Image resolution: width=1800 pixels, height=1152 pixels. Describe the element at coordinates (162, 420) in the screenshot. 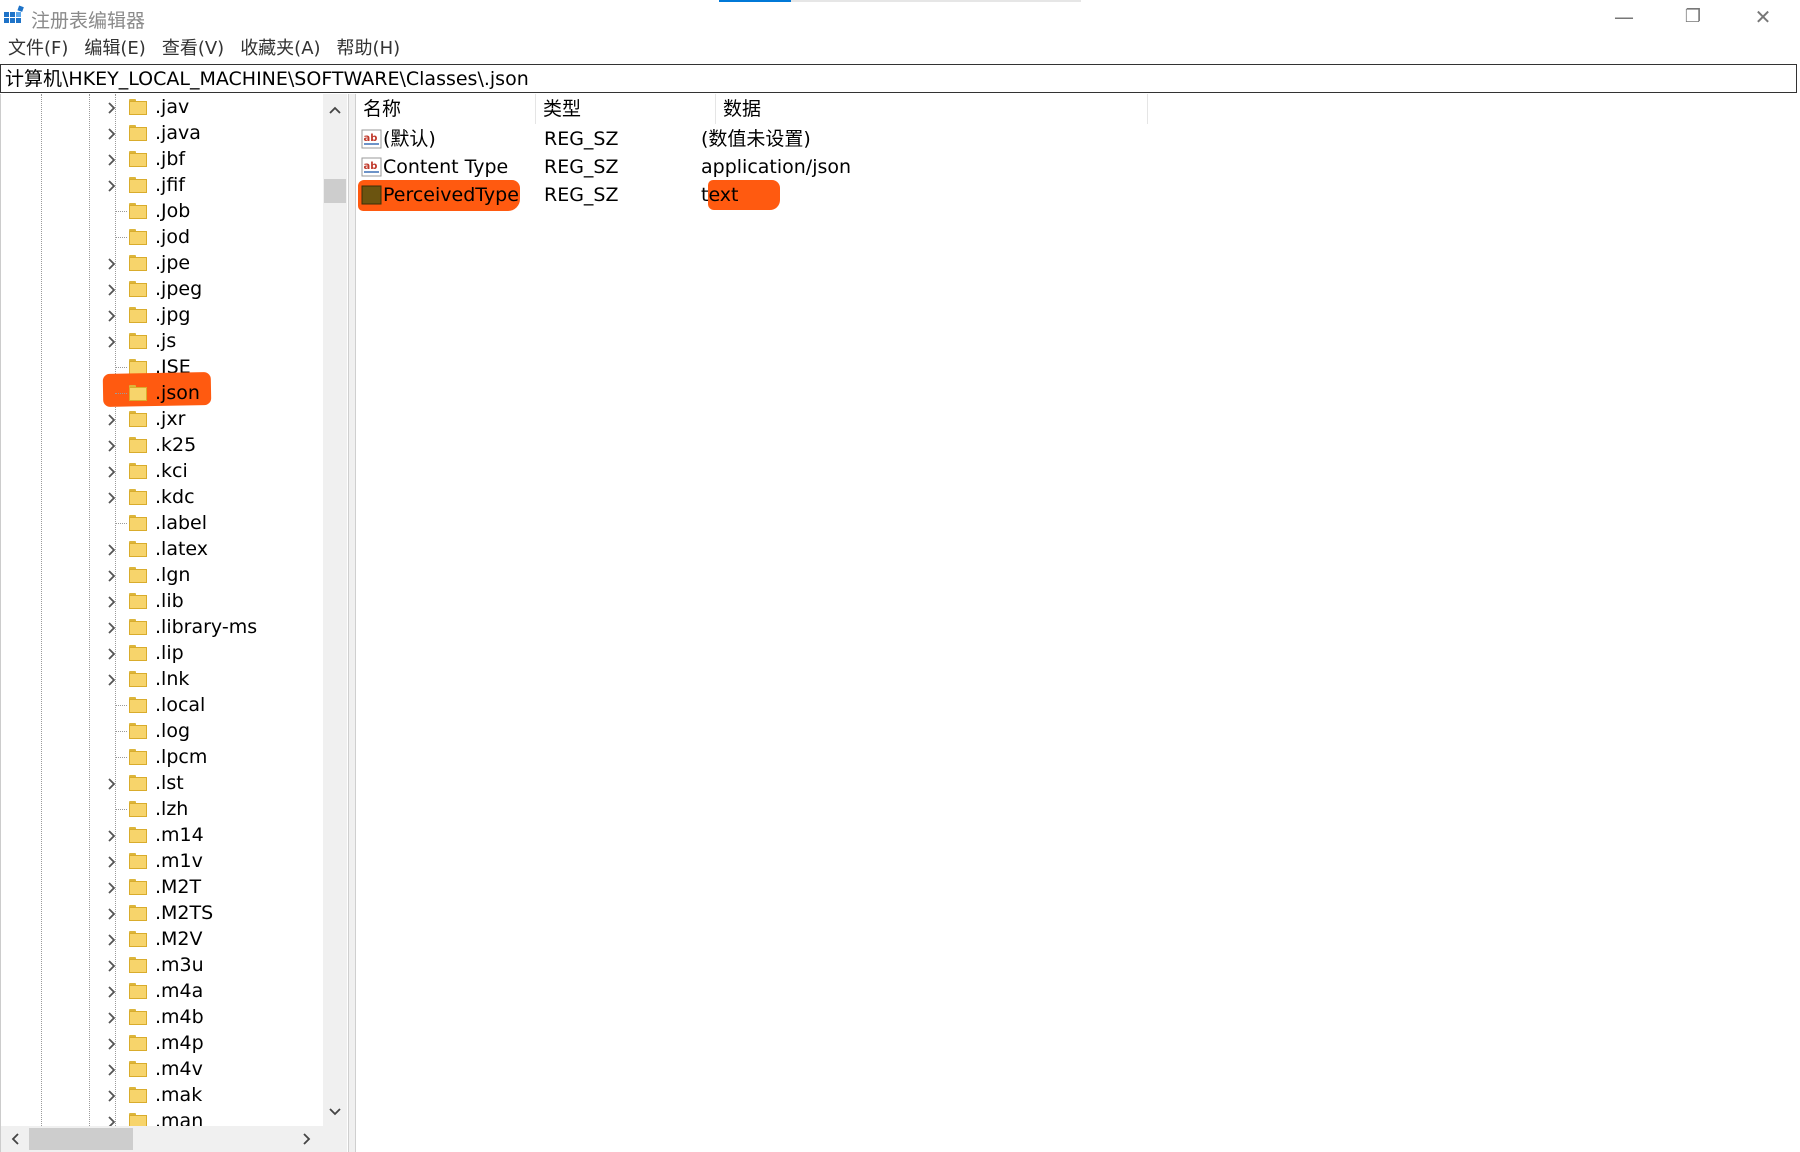

I see `tree-item: .jxr` at that location.